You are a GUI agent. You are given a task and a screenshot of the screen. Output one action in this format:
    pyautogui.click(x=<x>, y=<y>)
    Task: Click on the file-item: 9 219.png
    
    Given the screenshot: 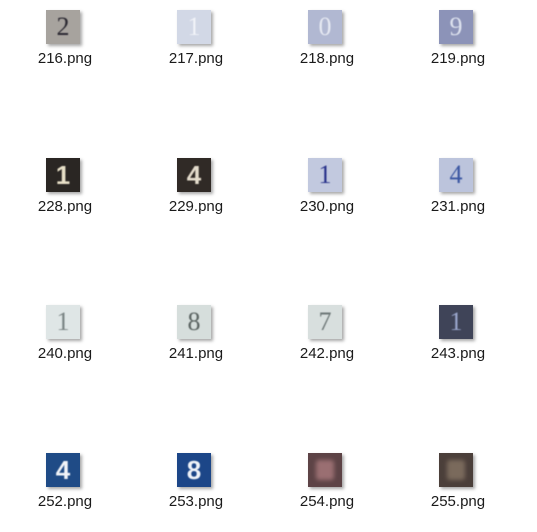 What is the action you would take?
    pyautogui.click(x=458, y=45)
    